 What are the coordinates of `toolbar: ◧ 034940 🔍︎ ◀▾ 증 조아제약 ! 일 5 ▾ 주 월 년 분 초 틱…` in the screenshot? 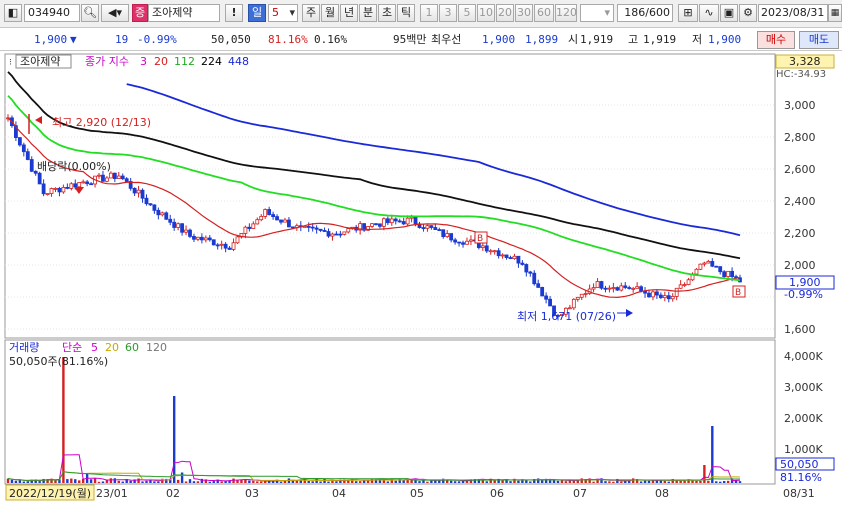 It's located at (421, 14).